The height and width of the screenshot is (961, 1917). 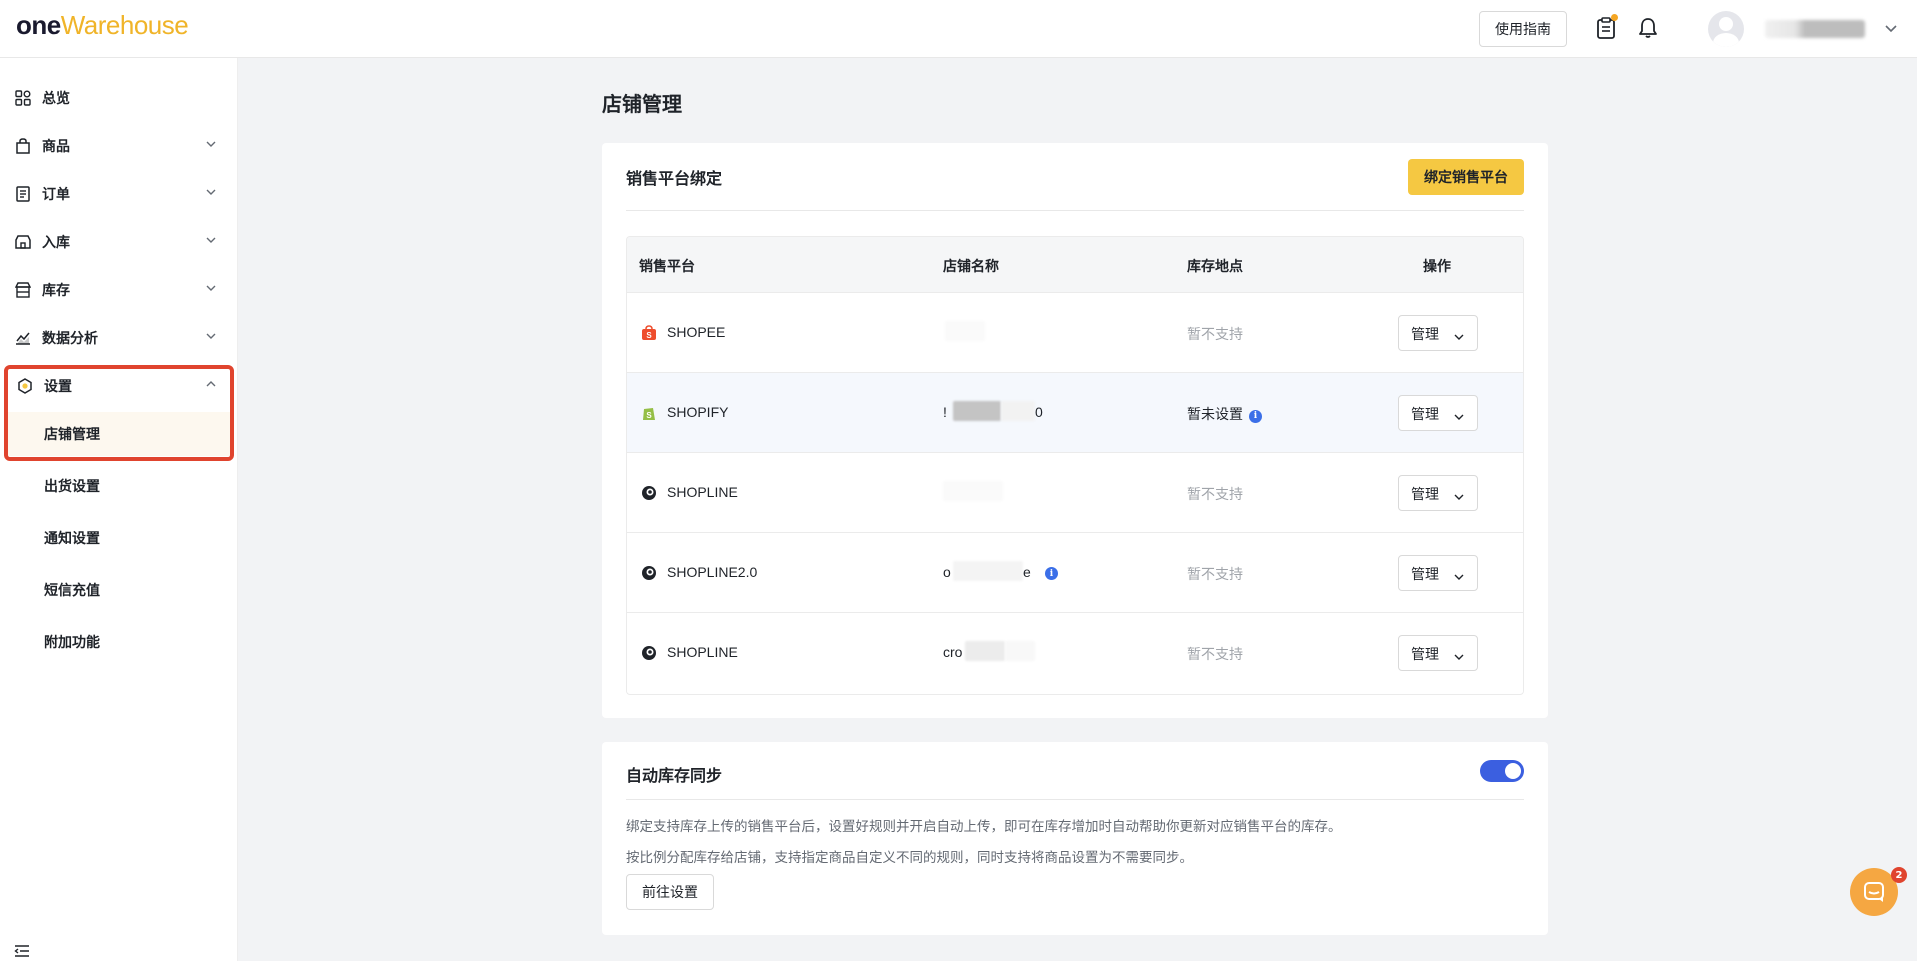 What do you see at coordinates (23, 194) in the screenshot?
I see `order-list-icon` at bounding box center [23, 194].